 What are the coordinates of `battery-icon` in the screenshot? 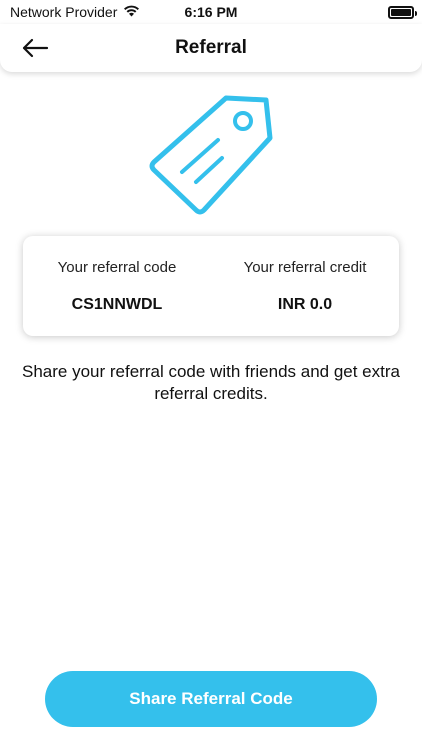 It's located at (402, 12).